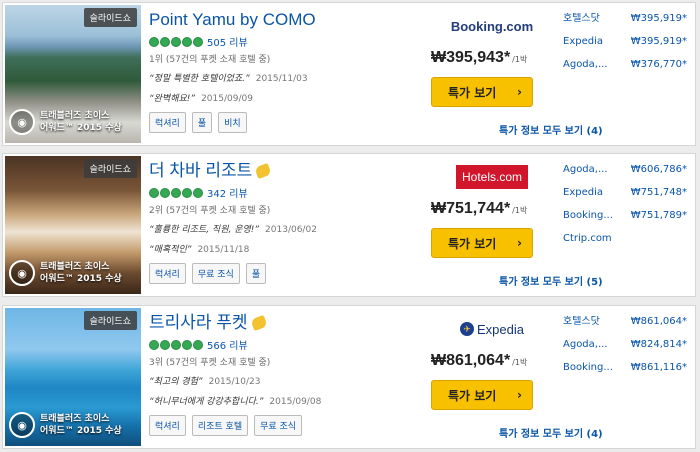  Describe the element at coordinates (587, 239) in the screenshot. I see `provider-name: Ctrip.com` at that location.